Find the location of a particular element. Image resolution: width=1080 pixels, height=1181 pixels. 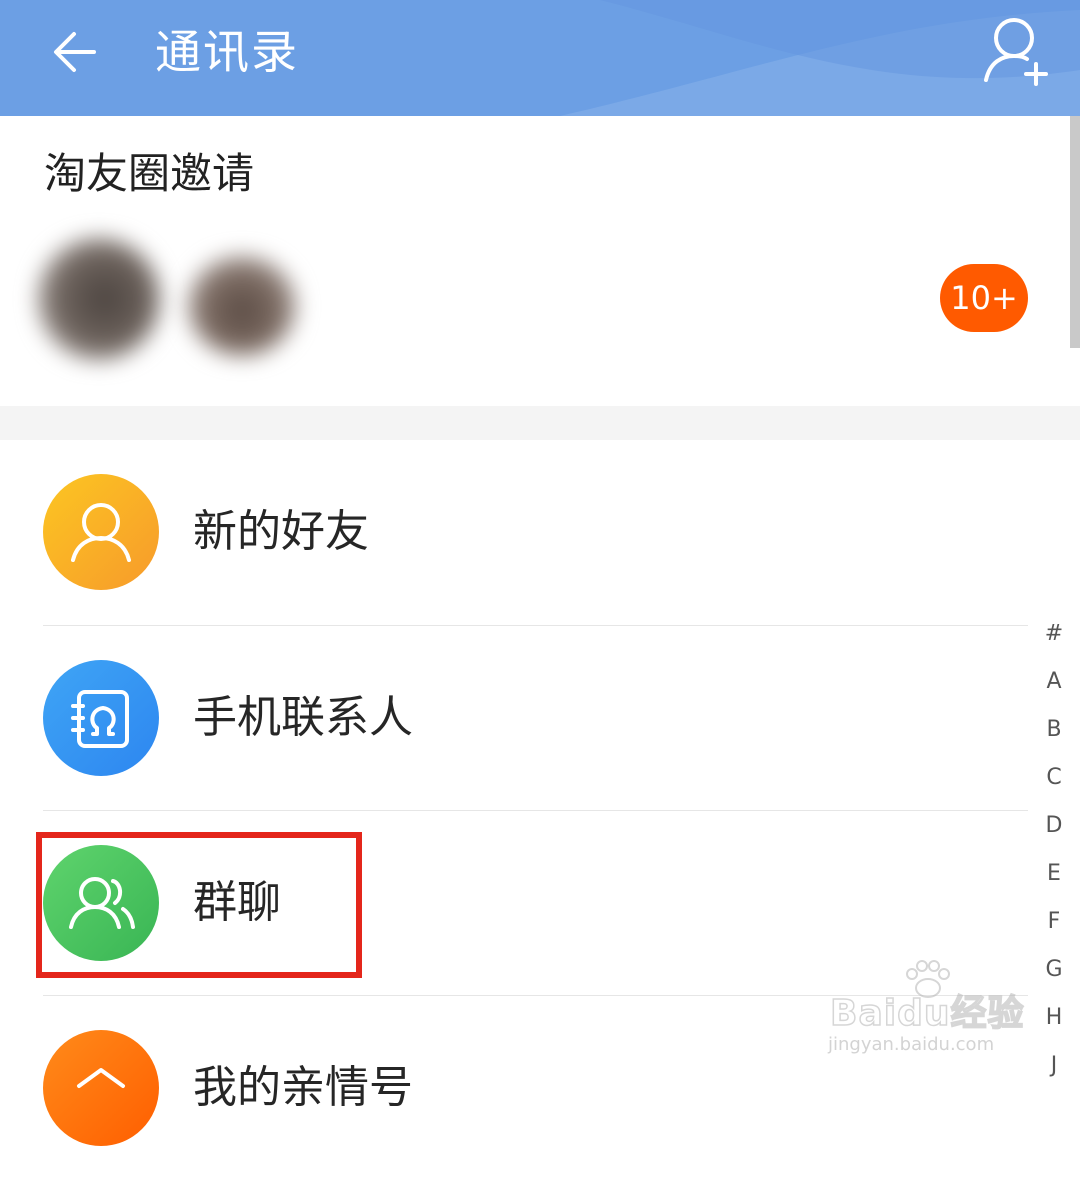

add-contact-icon is located at coordinates (1016, 52).